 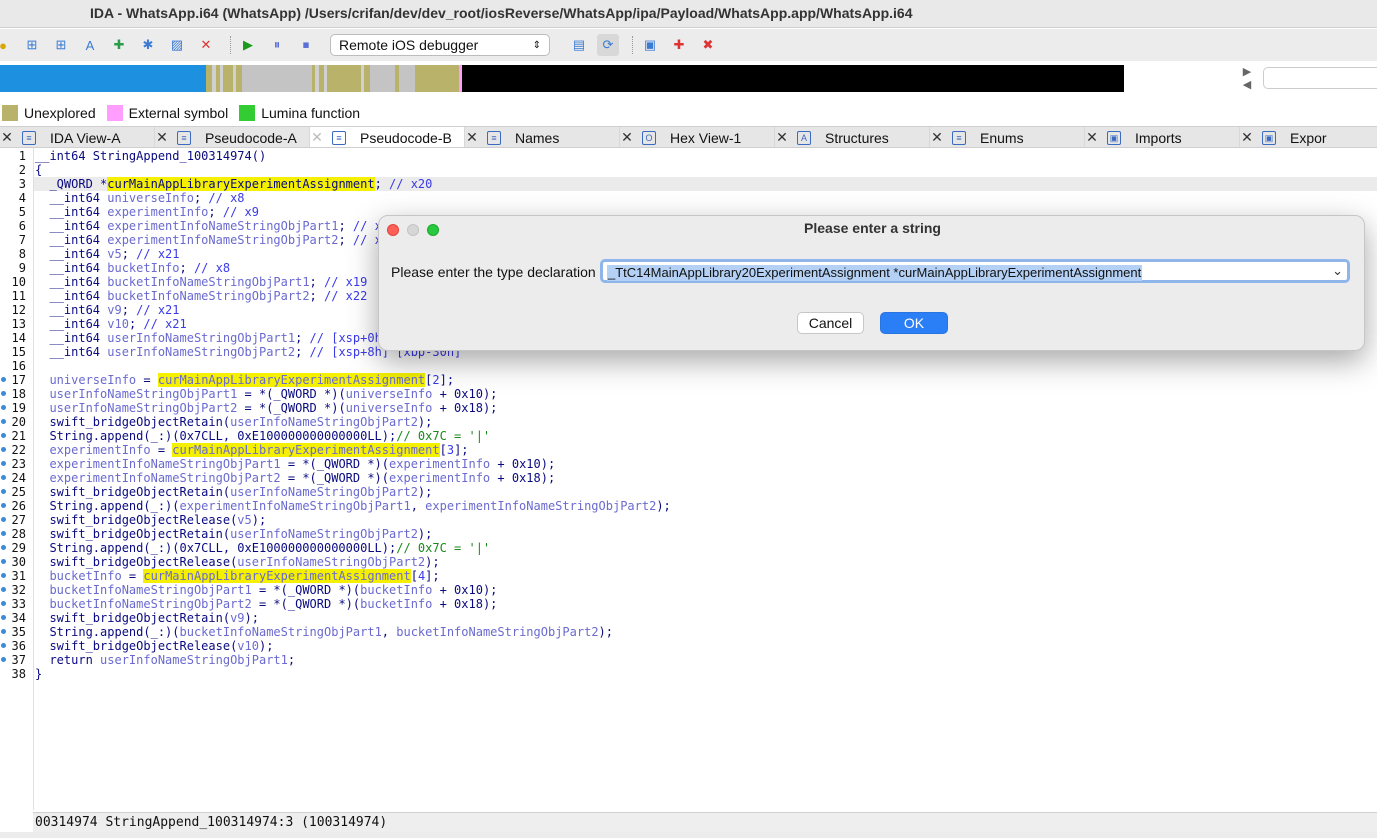 What do you see at coordinates (132, 268) in the screenshot?
I see `code-line: __int64 bucketInfo; // x8` at bounding box center [132, 268].